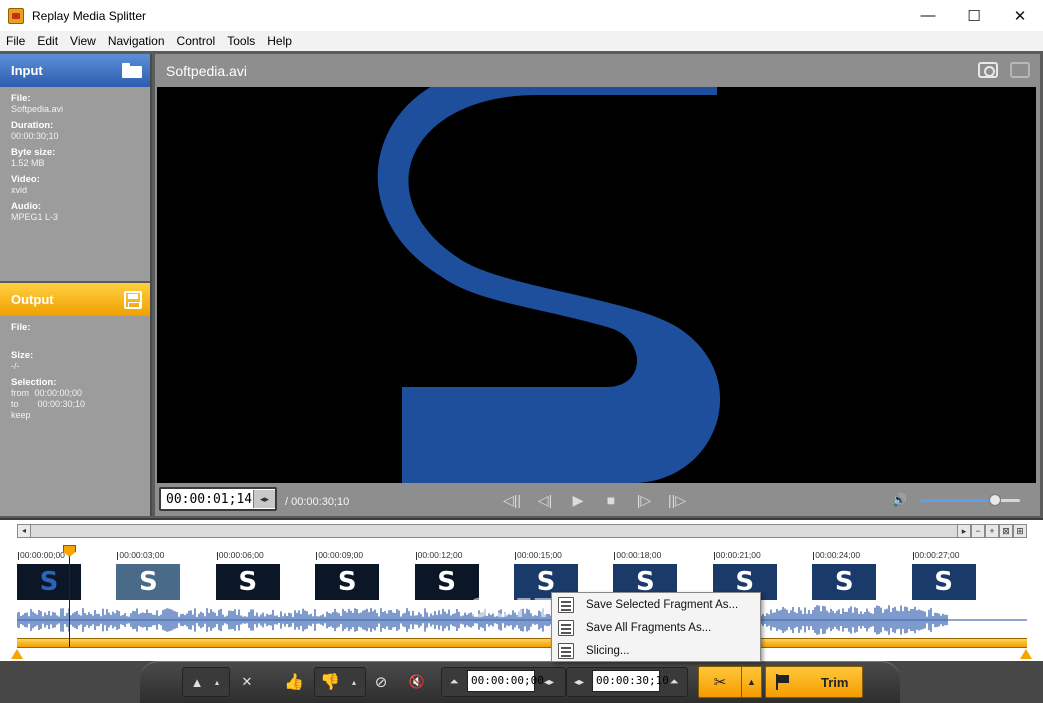 This screenshot has width=1043, height=703. I want to click on video-filename: Softpedia.avi, so click(206, 70).